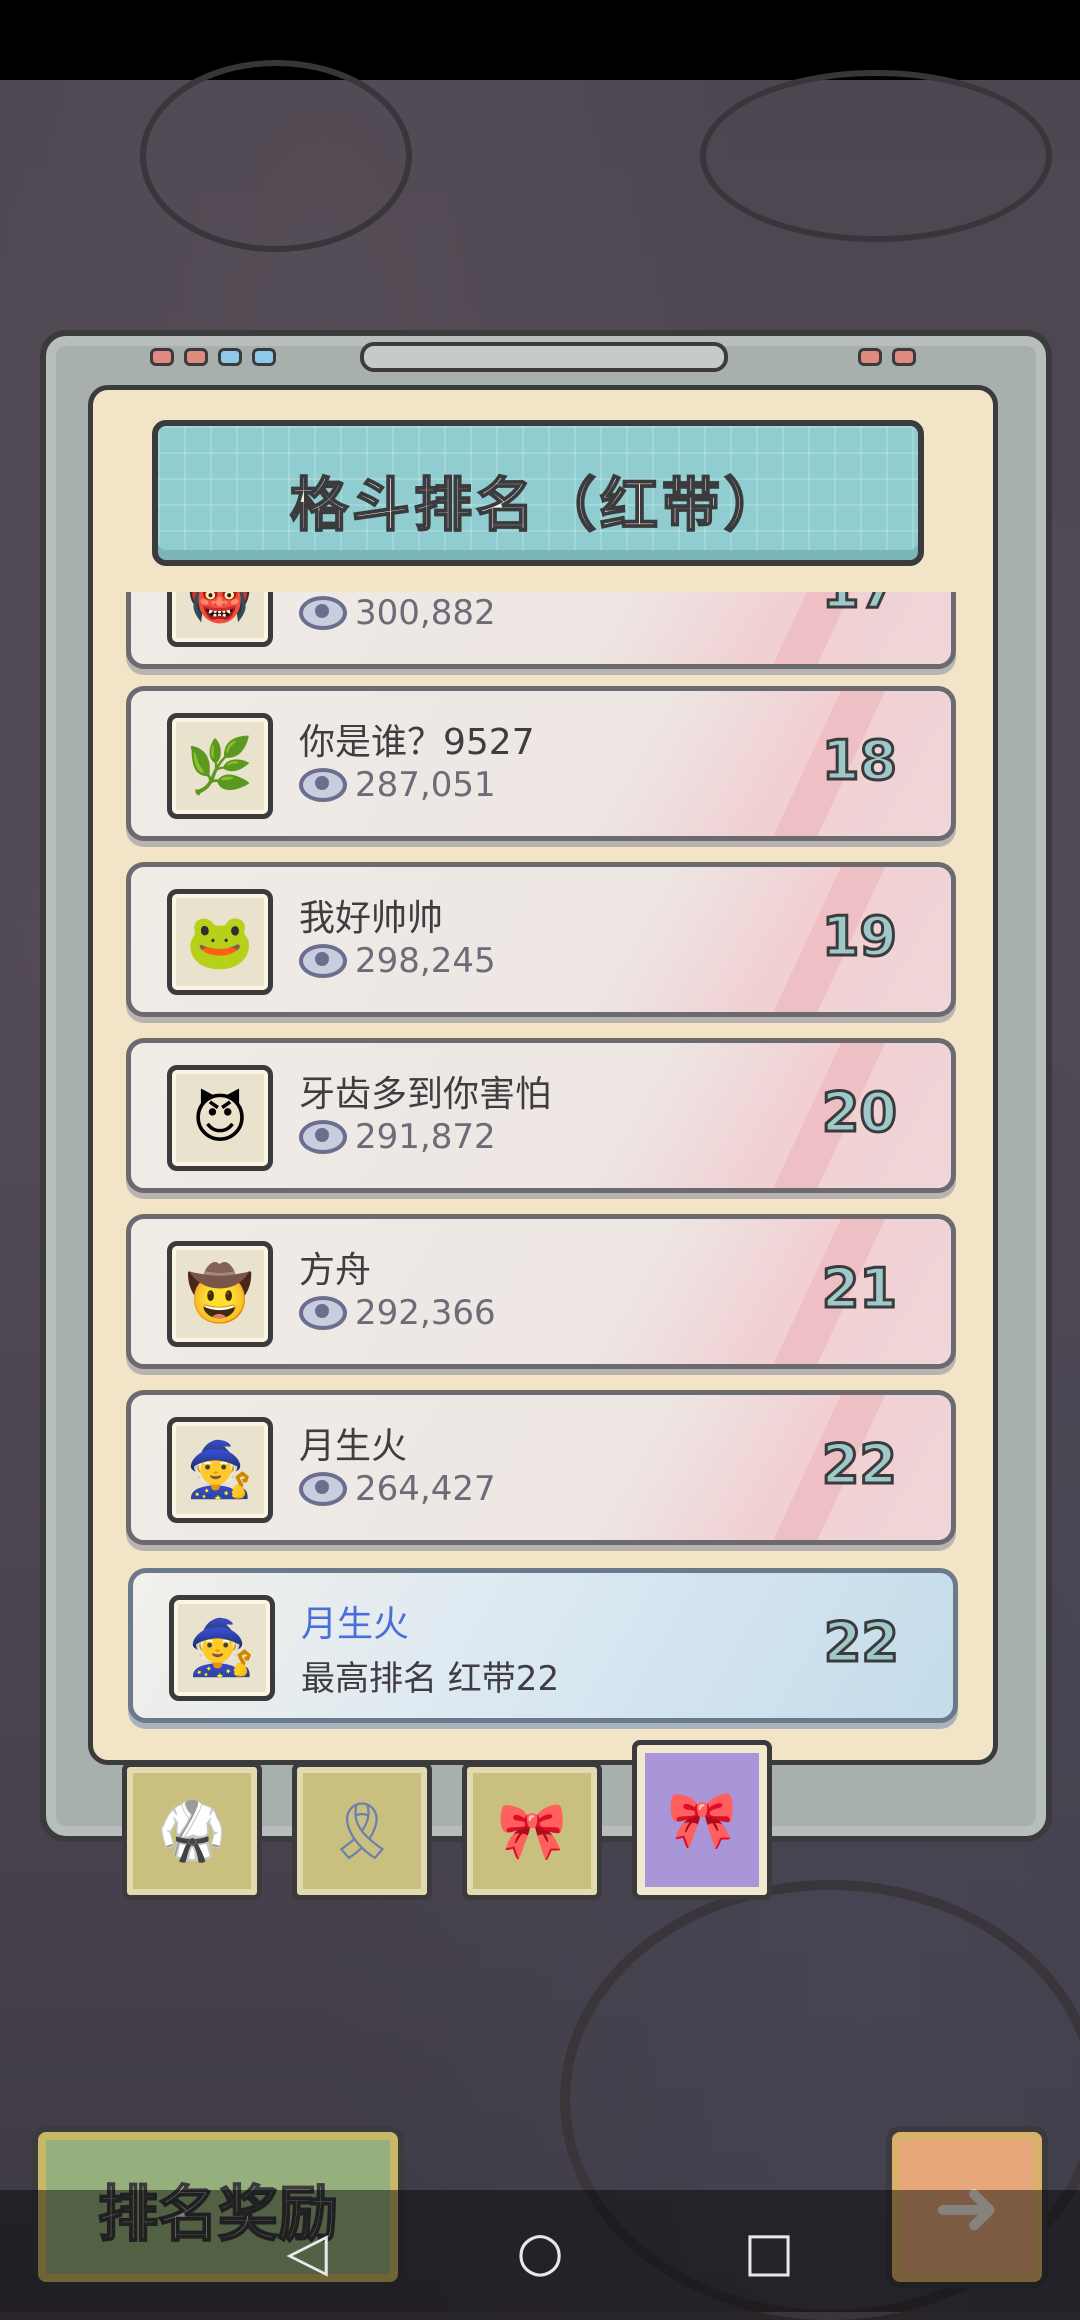 The image size is (1080, 2320). I want to click on red-horned-icon: 😈, so click(220, 1118).